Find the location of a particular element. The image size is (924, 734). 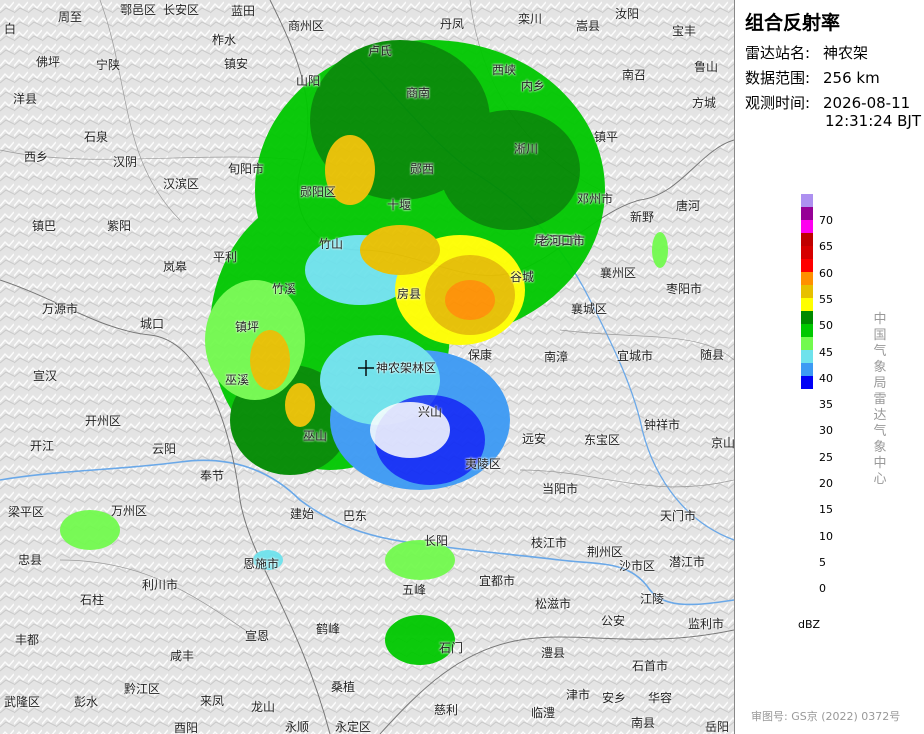

place-label: 石首市 is located at coordinates (650, 666).